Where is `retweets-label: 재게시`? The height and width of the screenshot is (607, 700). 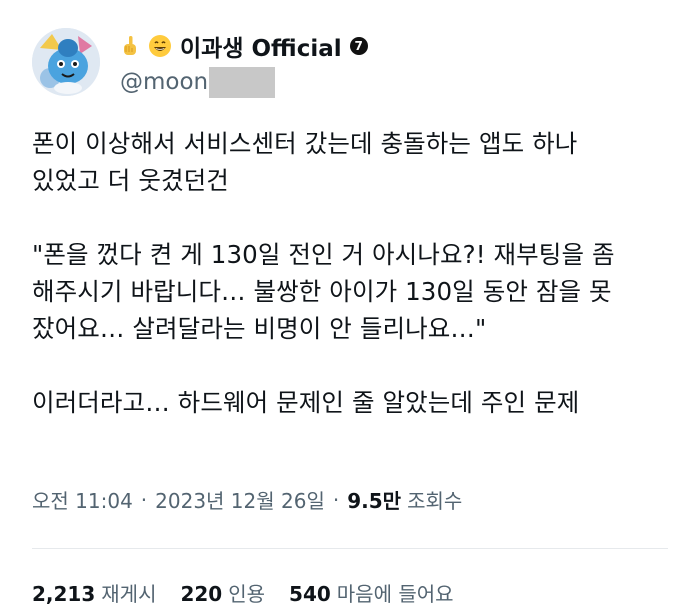
retweets-label: 재게시 is located at coordinates (129, 594).